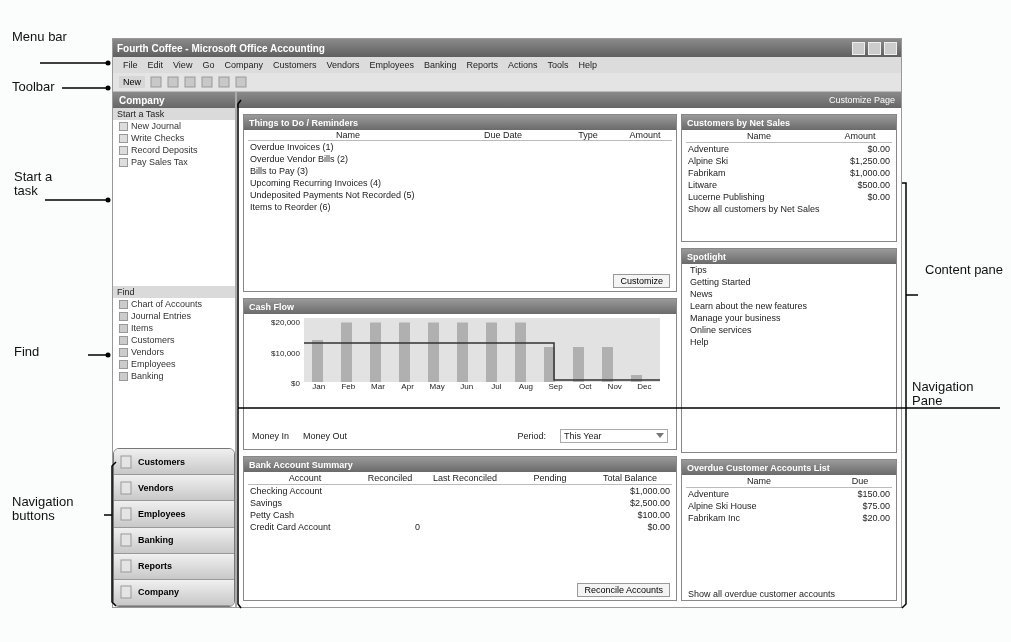 The image size is (1011, 642). I want to click on menu-item: Customers, so click(294, 65).